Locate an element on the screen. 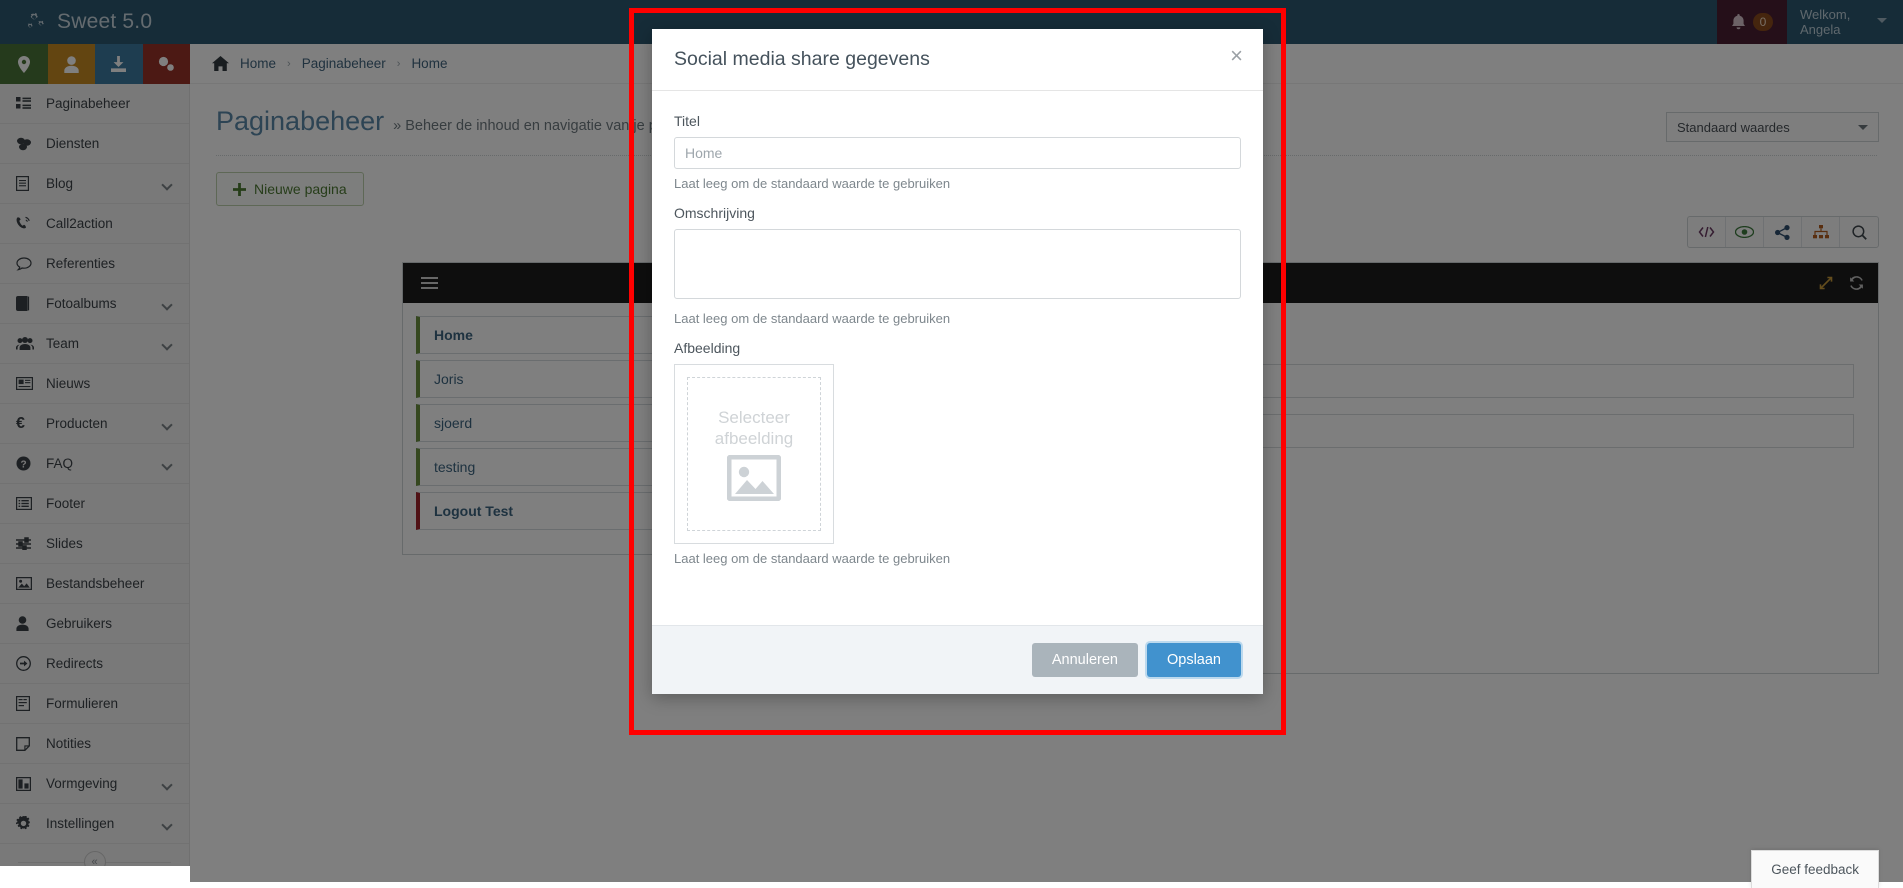 The width and height of the screenshot is (1903, 888). image-picker: Selecteer afbeelding is located at coordinates (754, 454).